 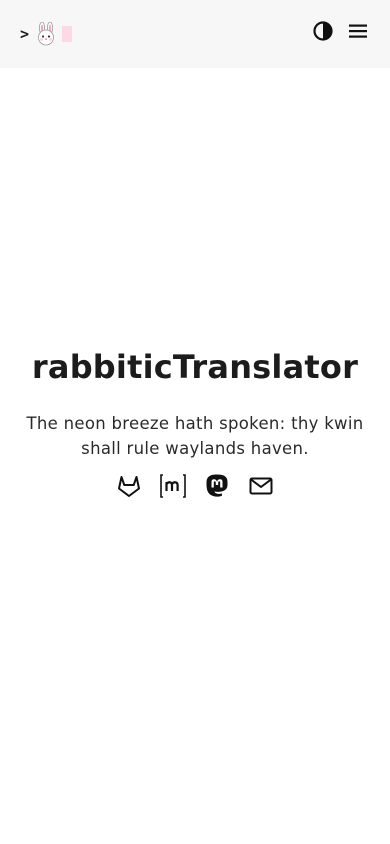 What do you see at coordinates (195, 34) in the screenshot?
I see `top-navbar: >` at bounding box center [195, 34].